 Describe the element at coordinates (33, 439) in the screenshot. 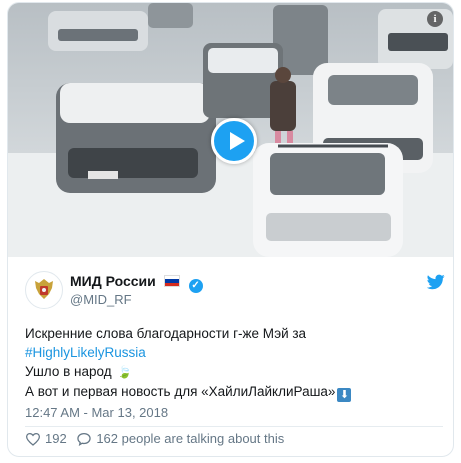

I see `heart-icon` at that location.